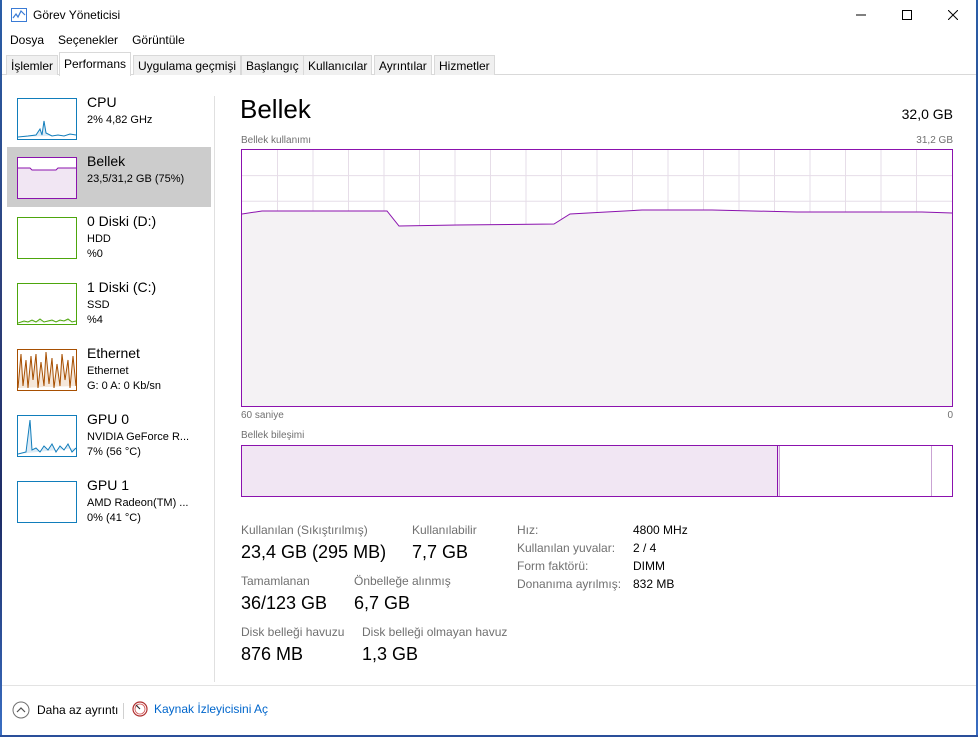  What do you see at coordinates (78, 710) in the screenshot?
I see `fewer-details-label: Daha az ayrıntı` at bounding box center [78, 710].